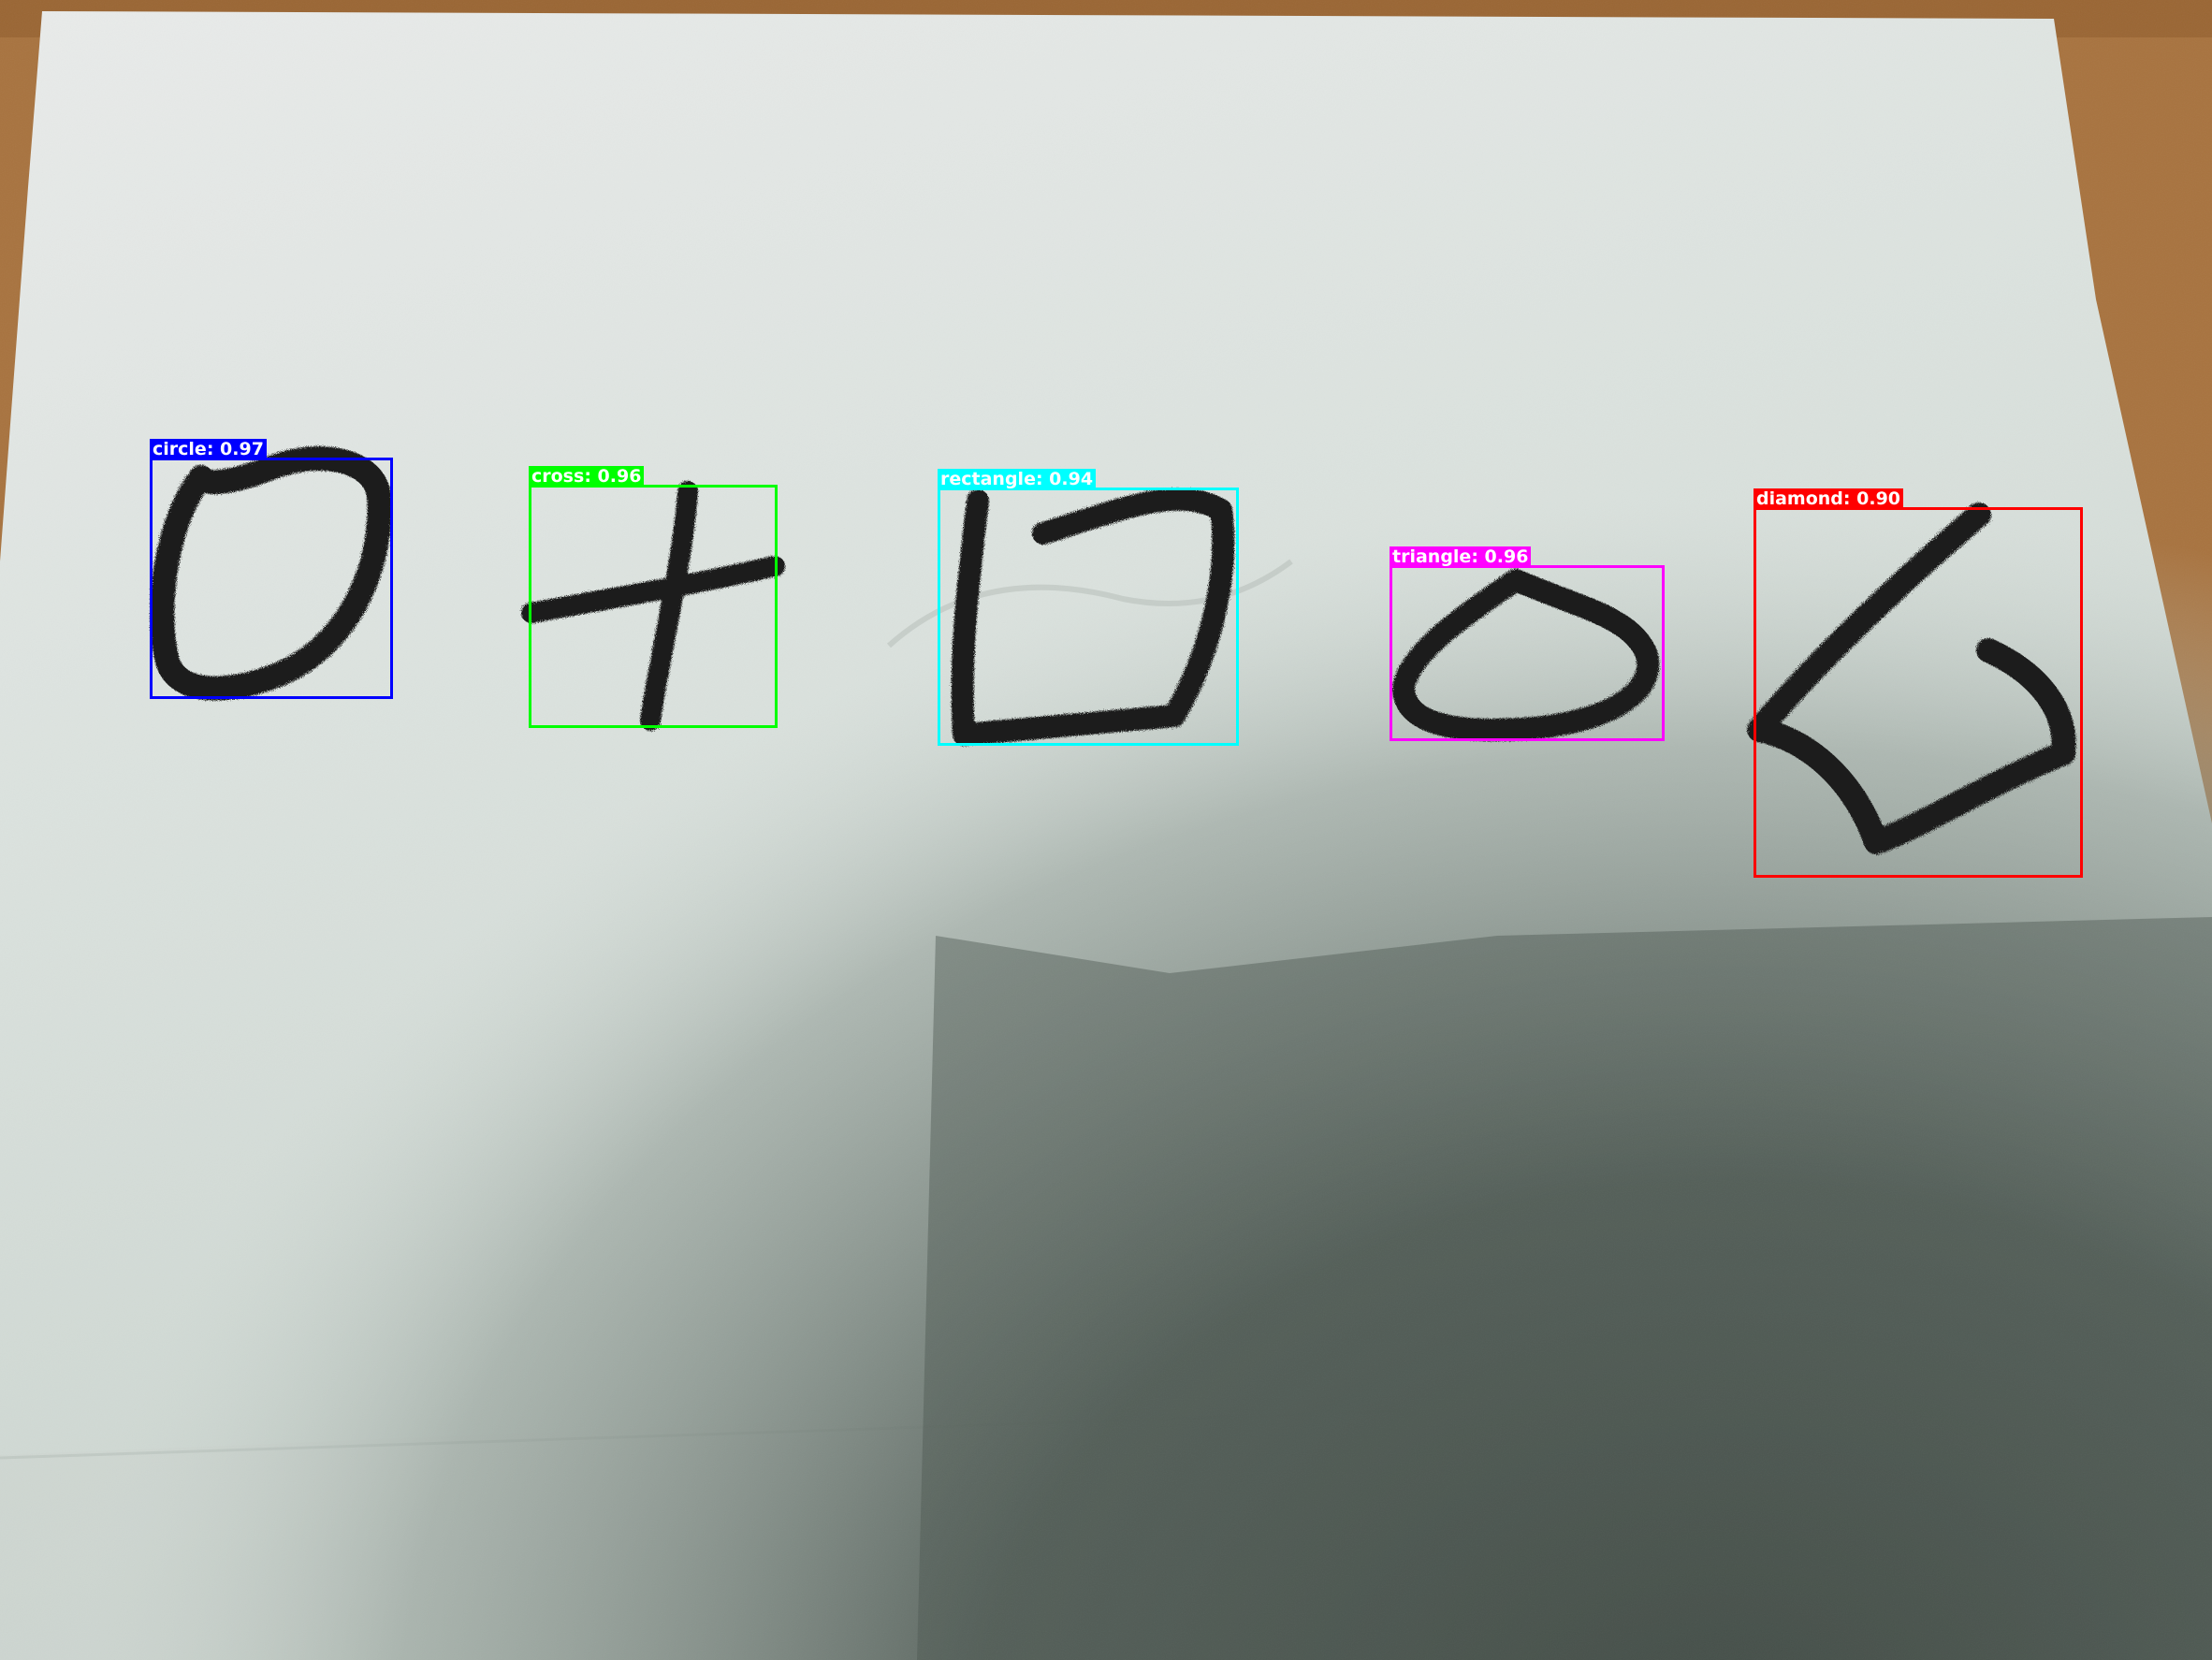 The image size is (2212, 1660). Describe the element at coordinates (587, 477) in the screenshot. I see `detection-label-cross: cross: 0.96` at that location.